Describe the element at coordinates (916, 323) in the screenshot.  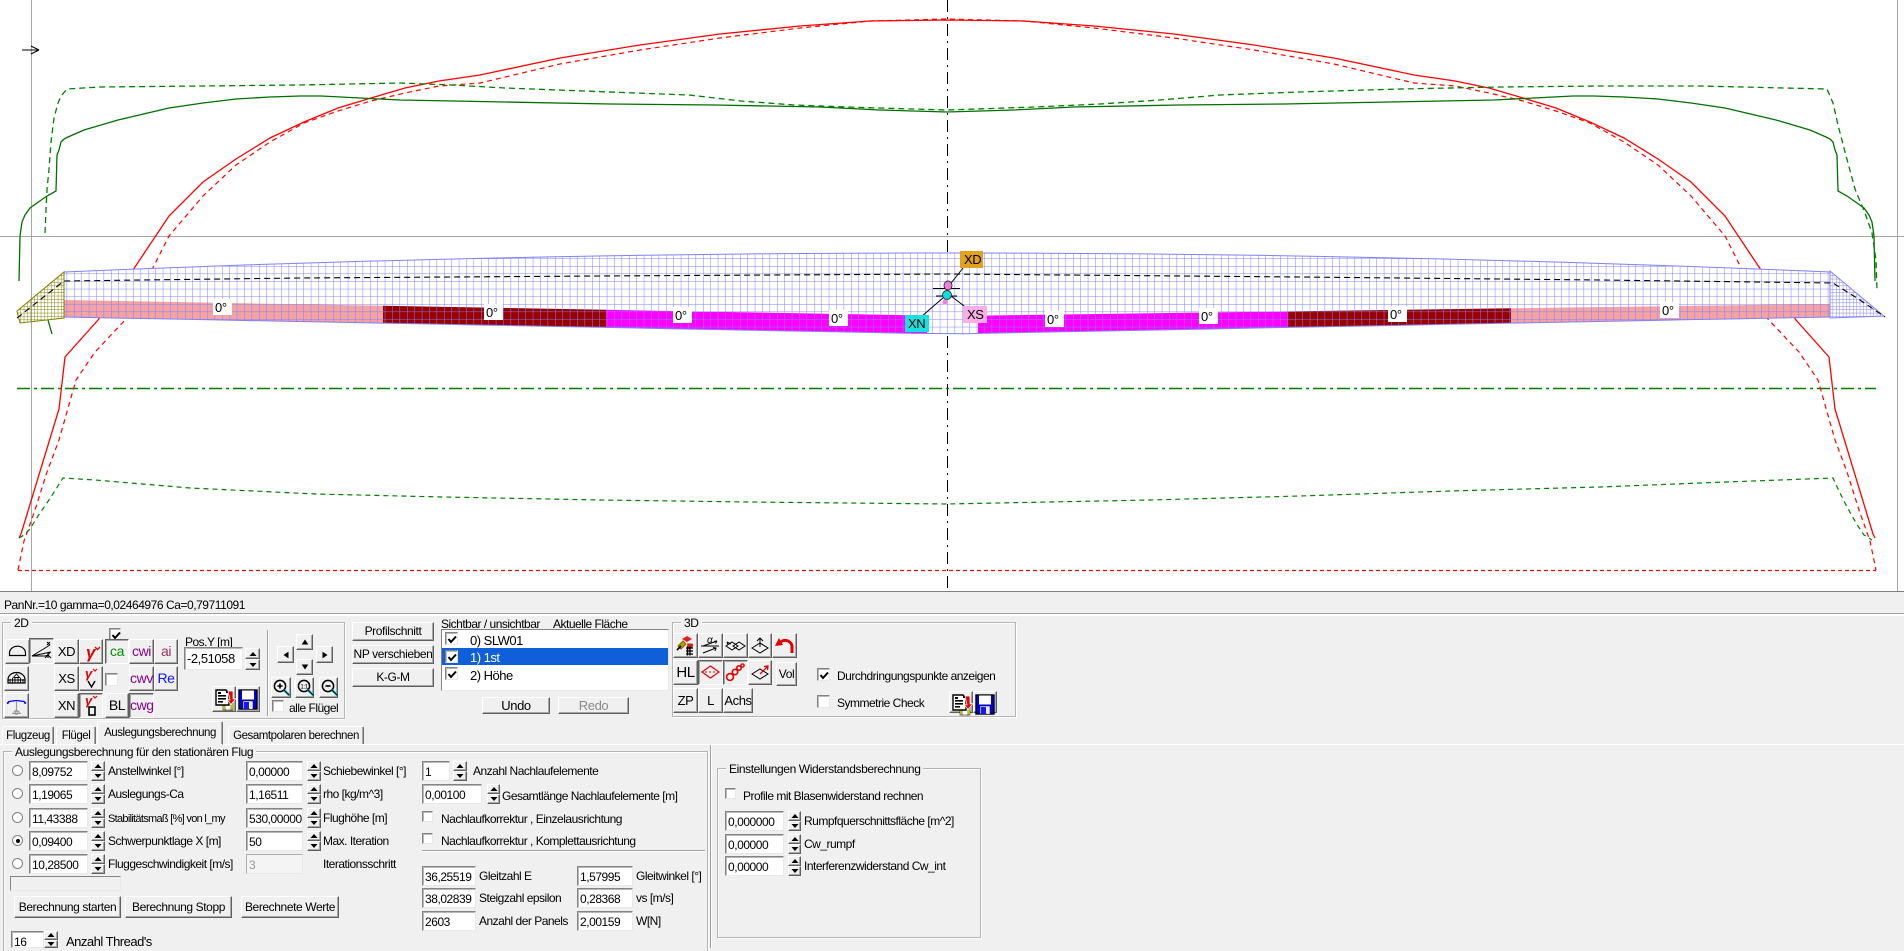
I see `svg-text: XN` at that location.